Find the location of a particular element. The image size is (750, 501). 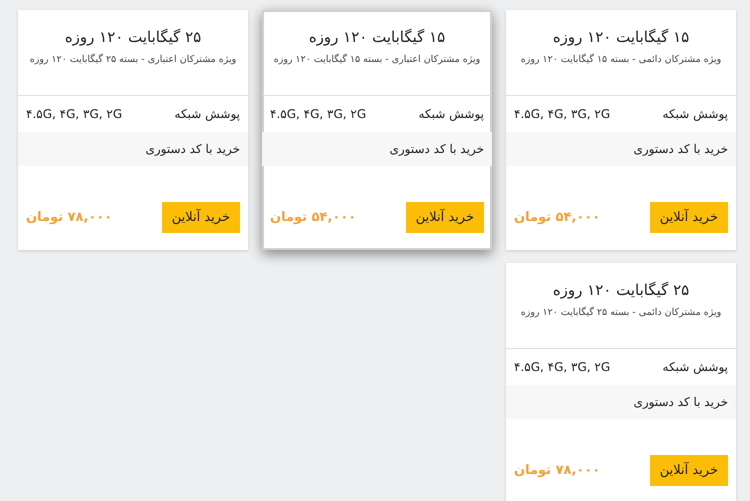

card-subtitle: ویژه مشترکان دائمی - بسته ۲۵ گیگابایت ۱۲۰ روزه is located at coordinates (621, 312).